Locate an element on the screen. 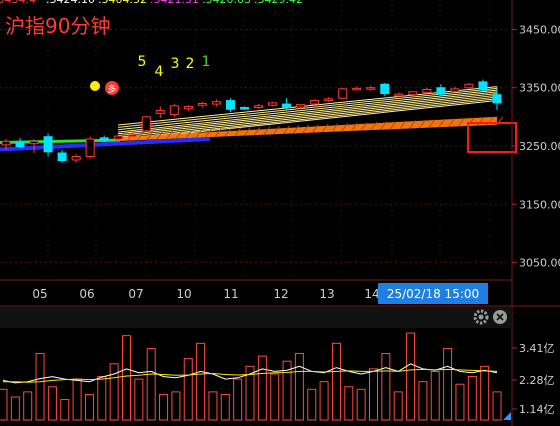 Image resolution: width=560 pixels, height=426 pixels. volume-tick-label: 3.41亿 is located at coordinates (537, 348).